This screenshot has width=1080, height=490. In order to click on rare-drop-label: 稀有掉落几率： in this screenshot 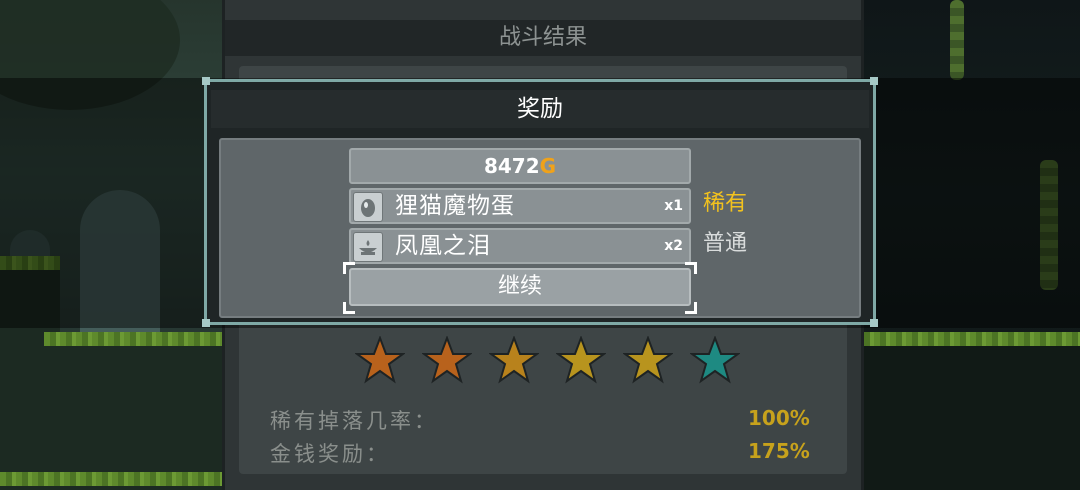, I will do `click(354, 421)`.